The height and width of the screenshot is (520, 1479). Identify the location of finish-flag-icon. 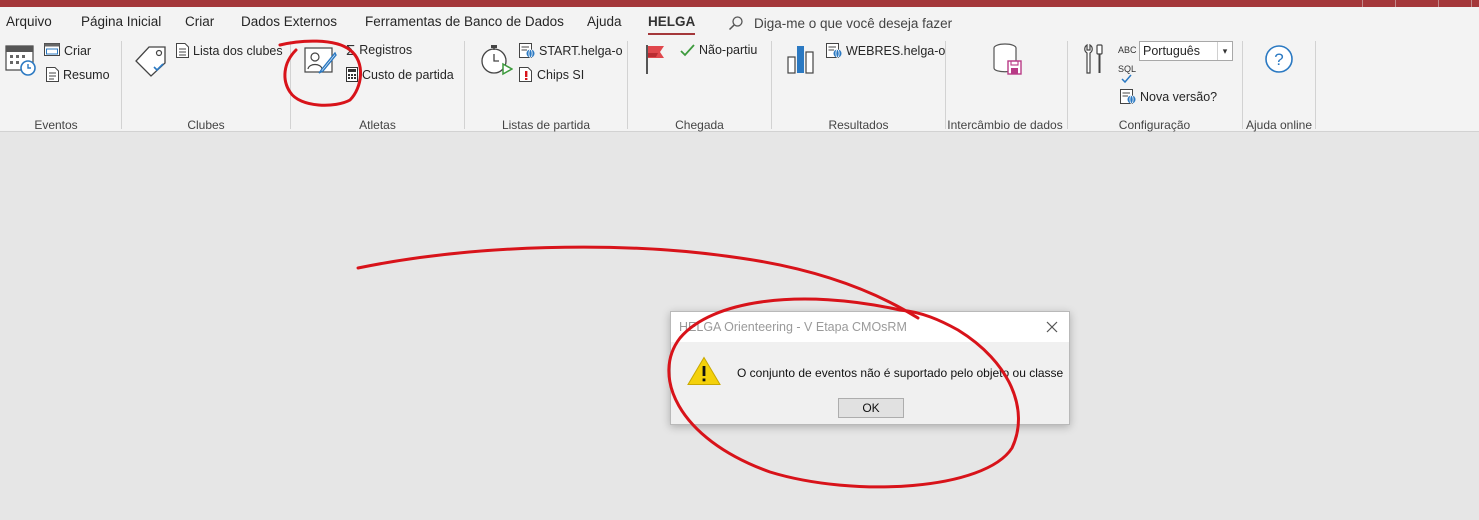
(655, 59).